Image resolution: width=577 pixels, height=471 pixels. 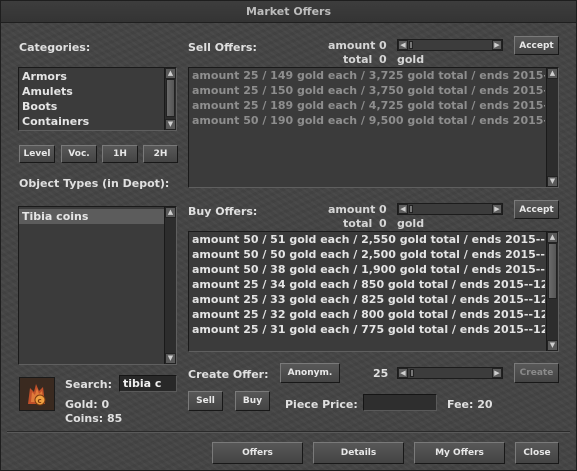 I want to click on buy-offers-heading: Buy Offers:, so click(x=223, y=211).